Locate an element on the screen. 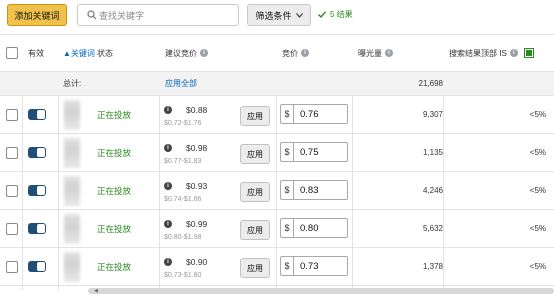 The height and width of the screenshot is (294, 554). bid-value: 0.76 is located at coordinates (306, 114).